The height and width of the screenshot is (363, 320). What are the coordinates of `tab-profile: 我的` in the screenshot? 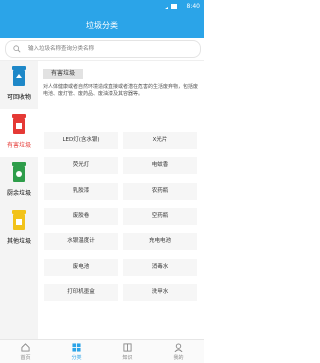 It's located at (178, 351).